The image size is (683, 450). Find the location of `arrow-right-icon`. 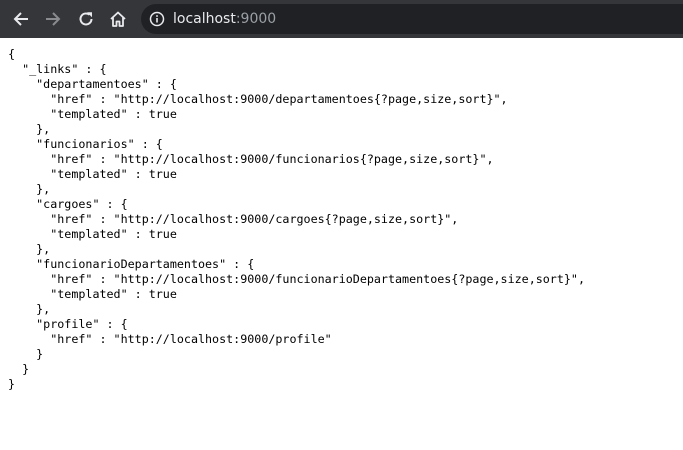

arrow-right-icon is located at coordinates (53, 19).